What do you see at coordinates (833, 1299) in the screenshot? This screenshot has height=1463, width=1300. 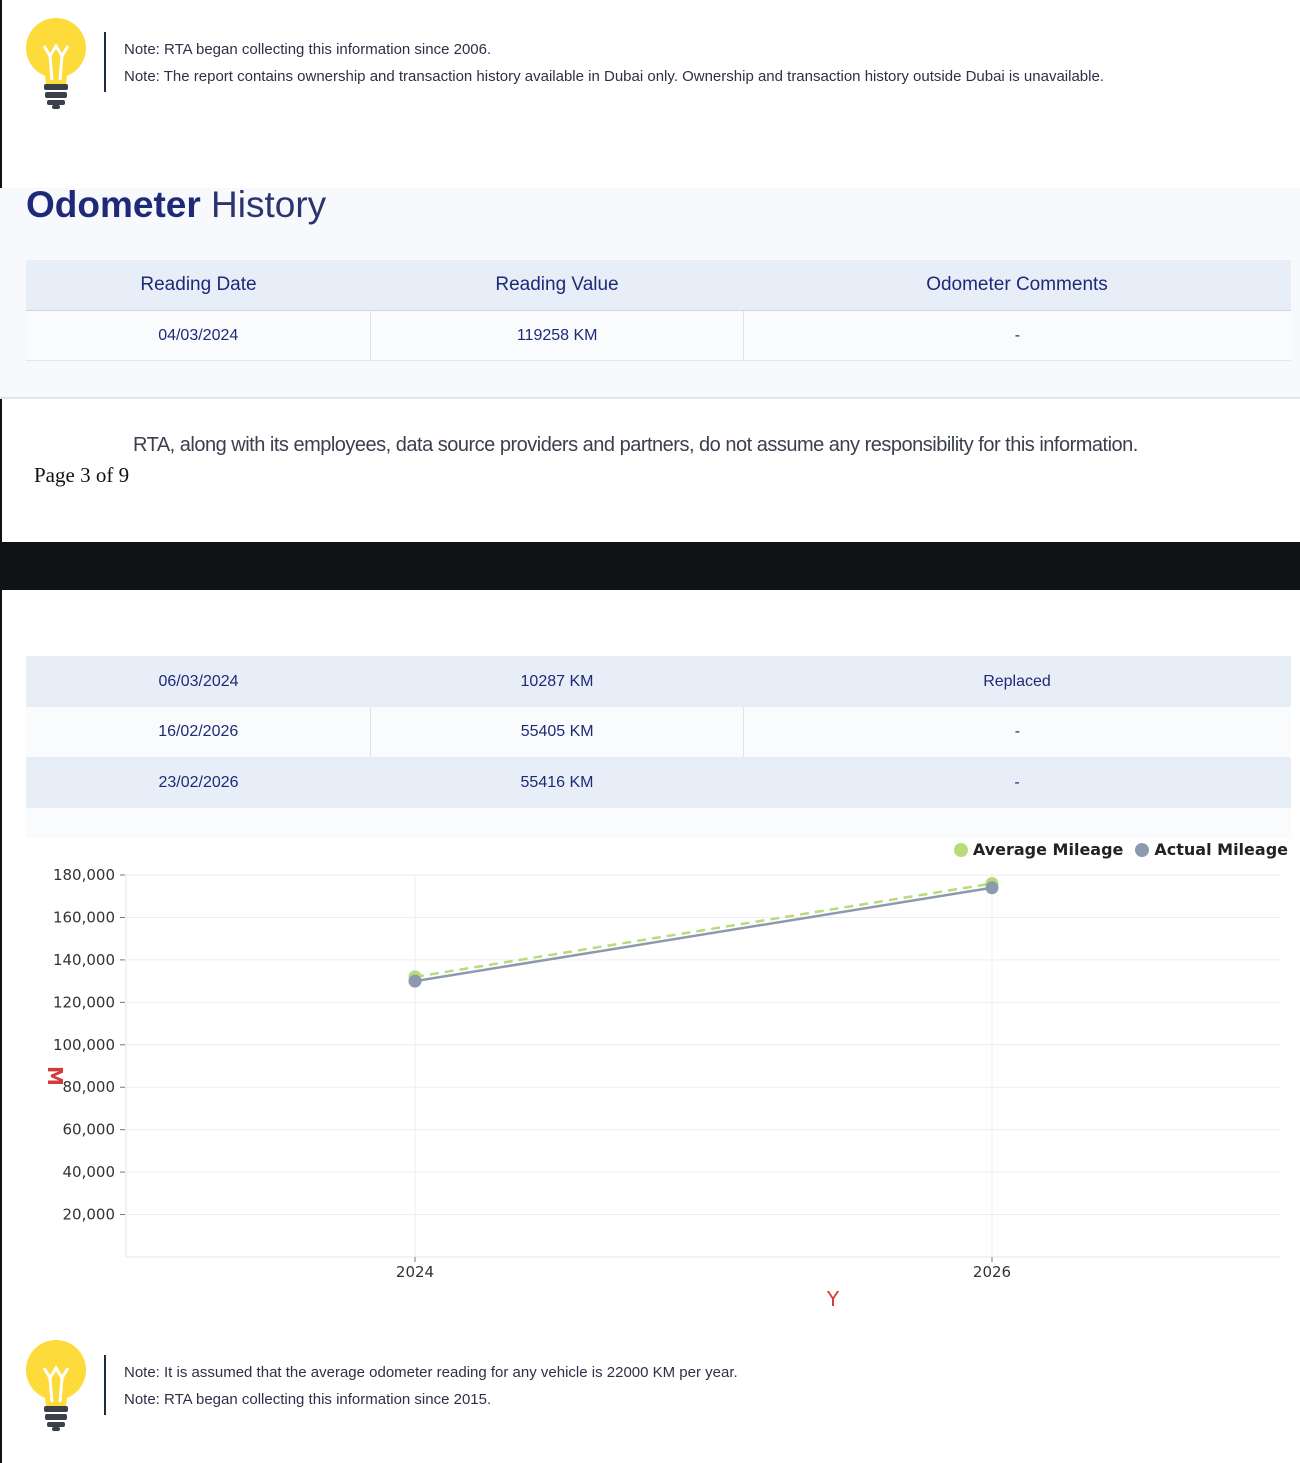 I see `x-axis-label: Y` at bounding box center [833, 1299].